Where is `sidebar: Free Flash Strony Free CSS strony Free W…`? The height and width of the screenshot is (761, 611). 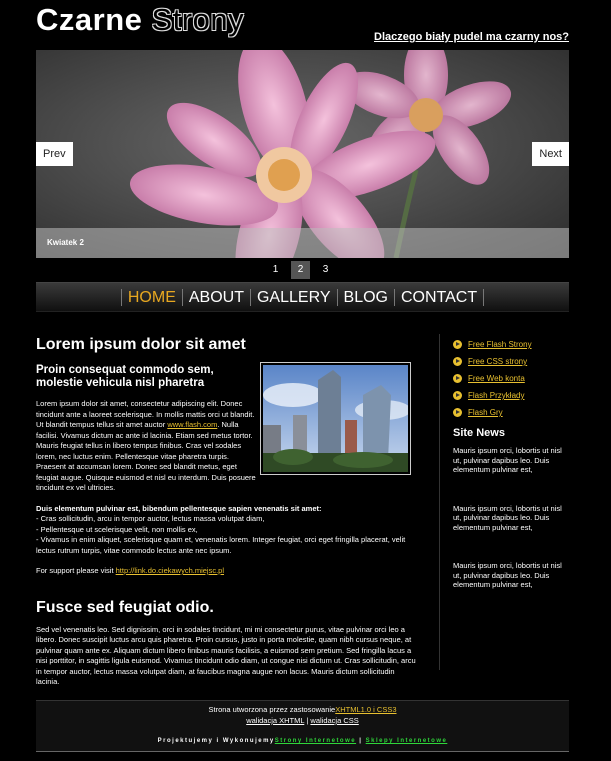 sidebar: Free Flash Strony Free CSS strony Free W… is located at coordinates (510, 479).